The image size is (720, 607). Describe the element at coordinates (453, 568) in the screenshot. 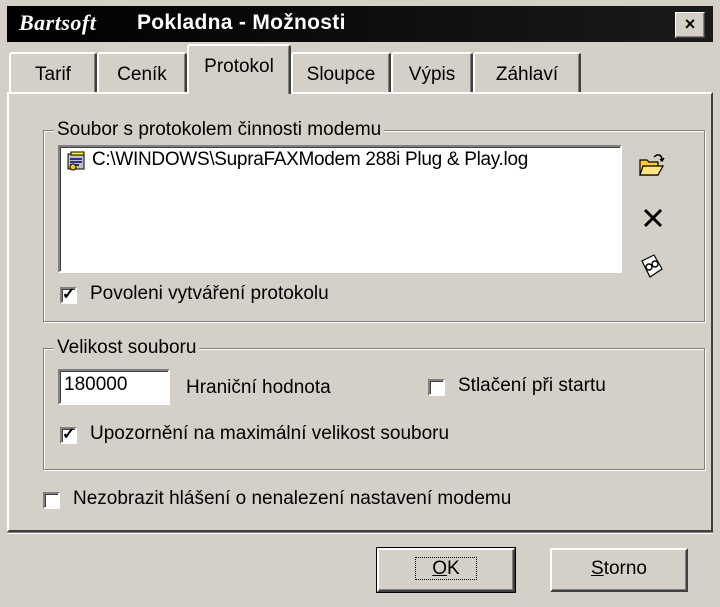

I see `ok-label-rest: K` at that location.